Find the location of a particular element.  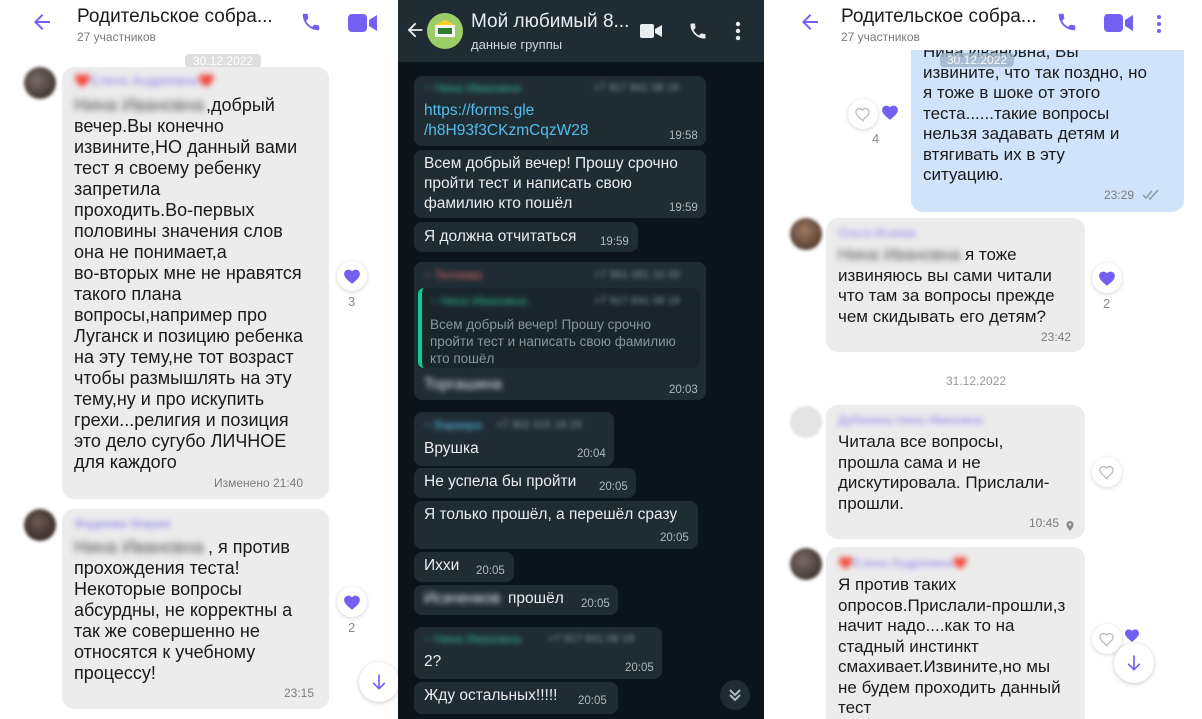

message-time: 10:45 is located at coordinates (1044, 523).